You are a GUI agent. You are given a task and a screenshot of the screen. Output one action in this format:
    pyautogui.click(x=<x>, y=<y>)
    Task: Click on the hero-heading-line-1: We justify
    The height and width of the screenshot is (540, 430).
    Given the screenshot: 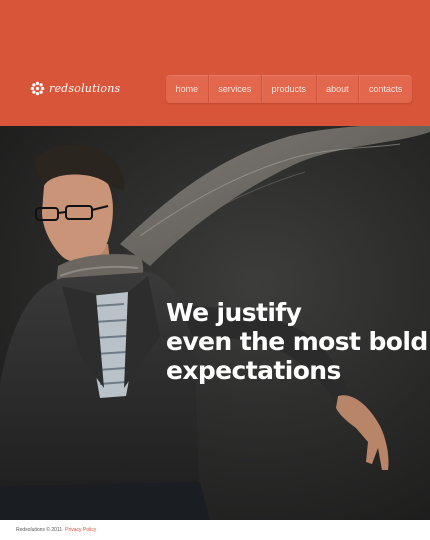 What is the action you would take?
    pyautogui.click(x=234, y=312)
    